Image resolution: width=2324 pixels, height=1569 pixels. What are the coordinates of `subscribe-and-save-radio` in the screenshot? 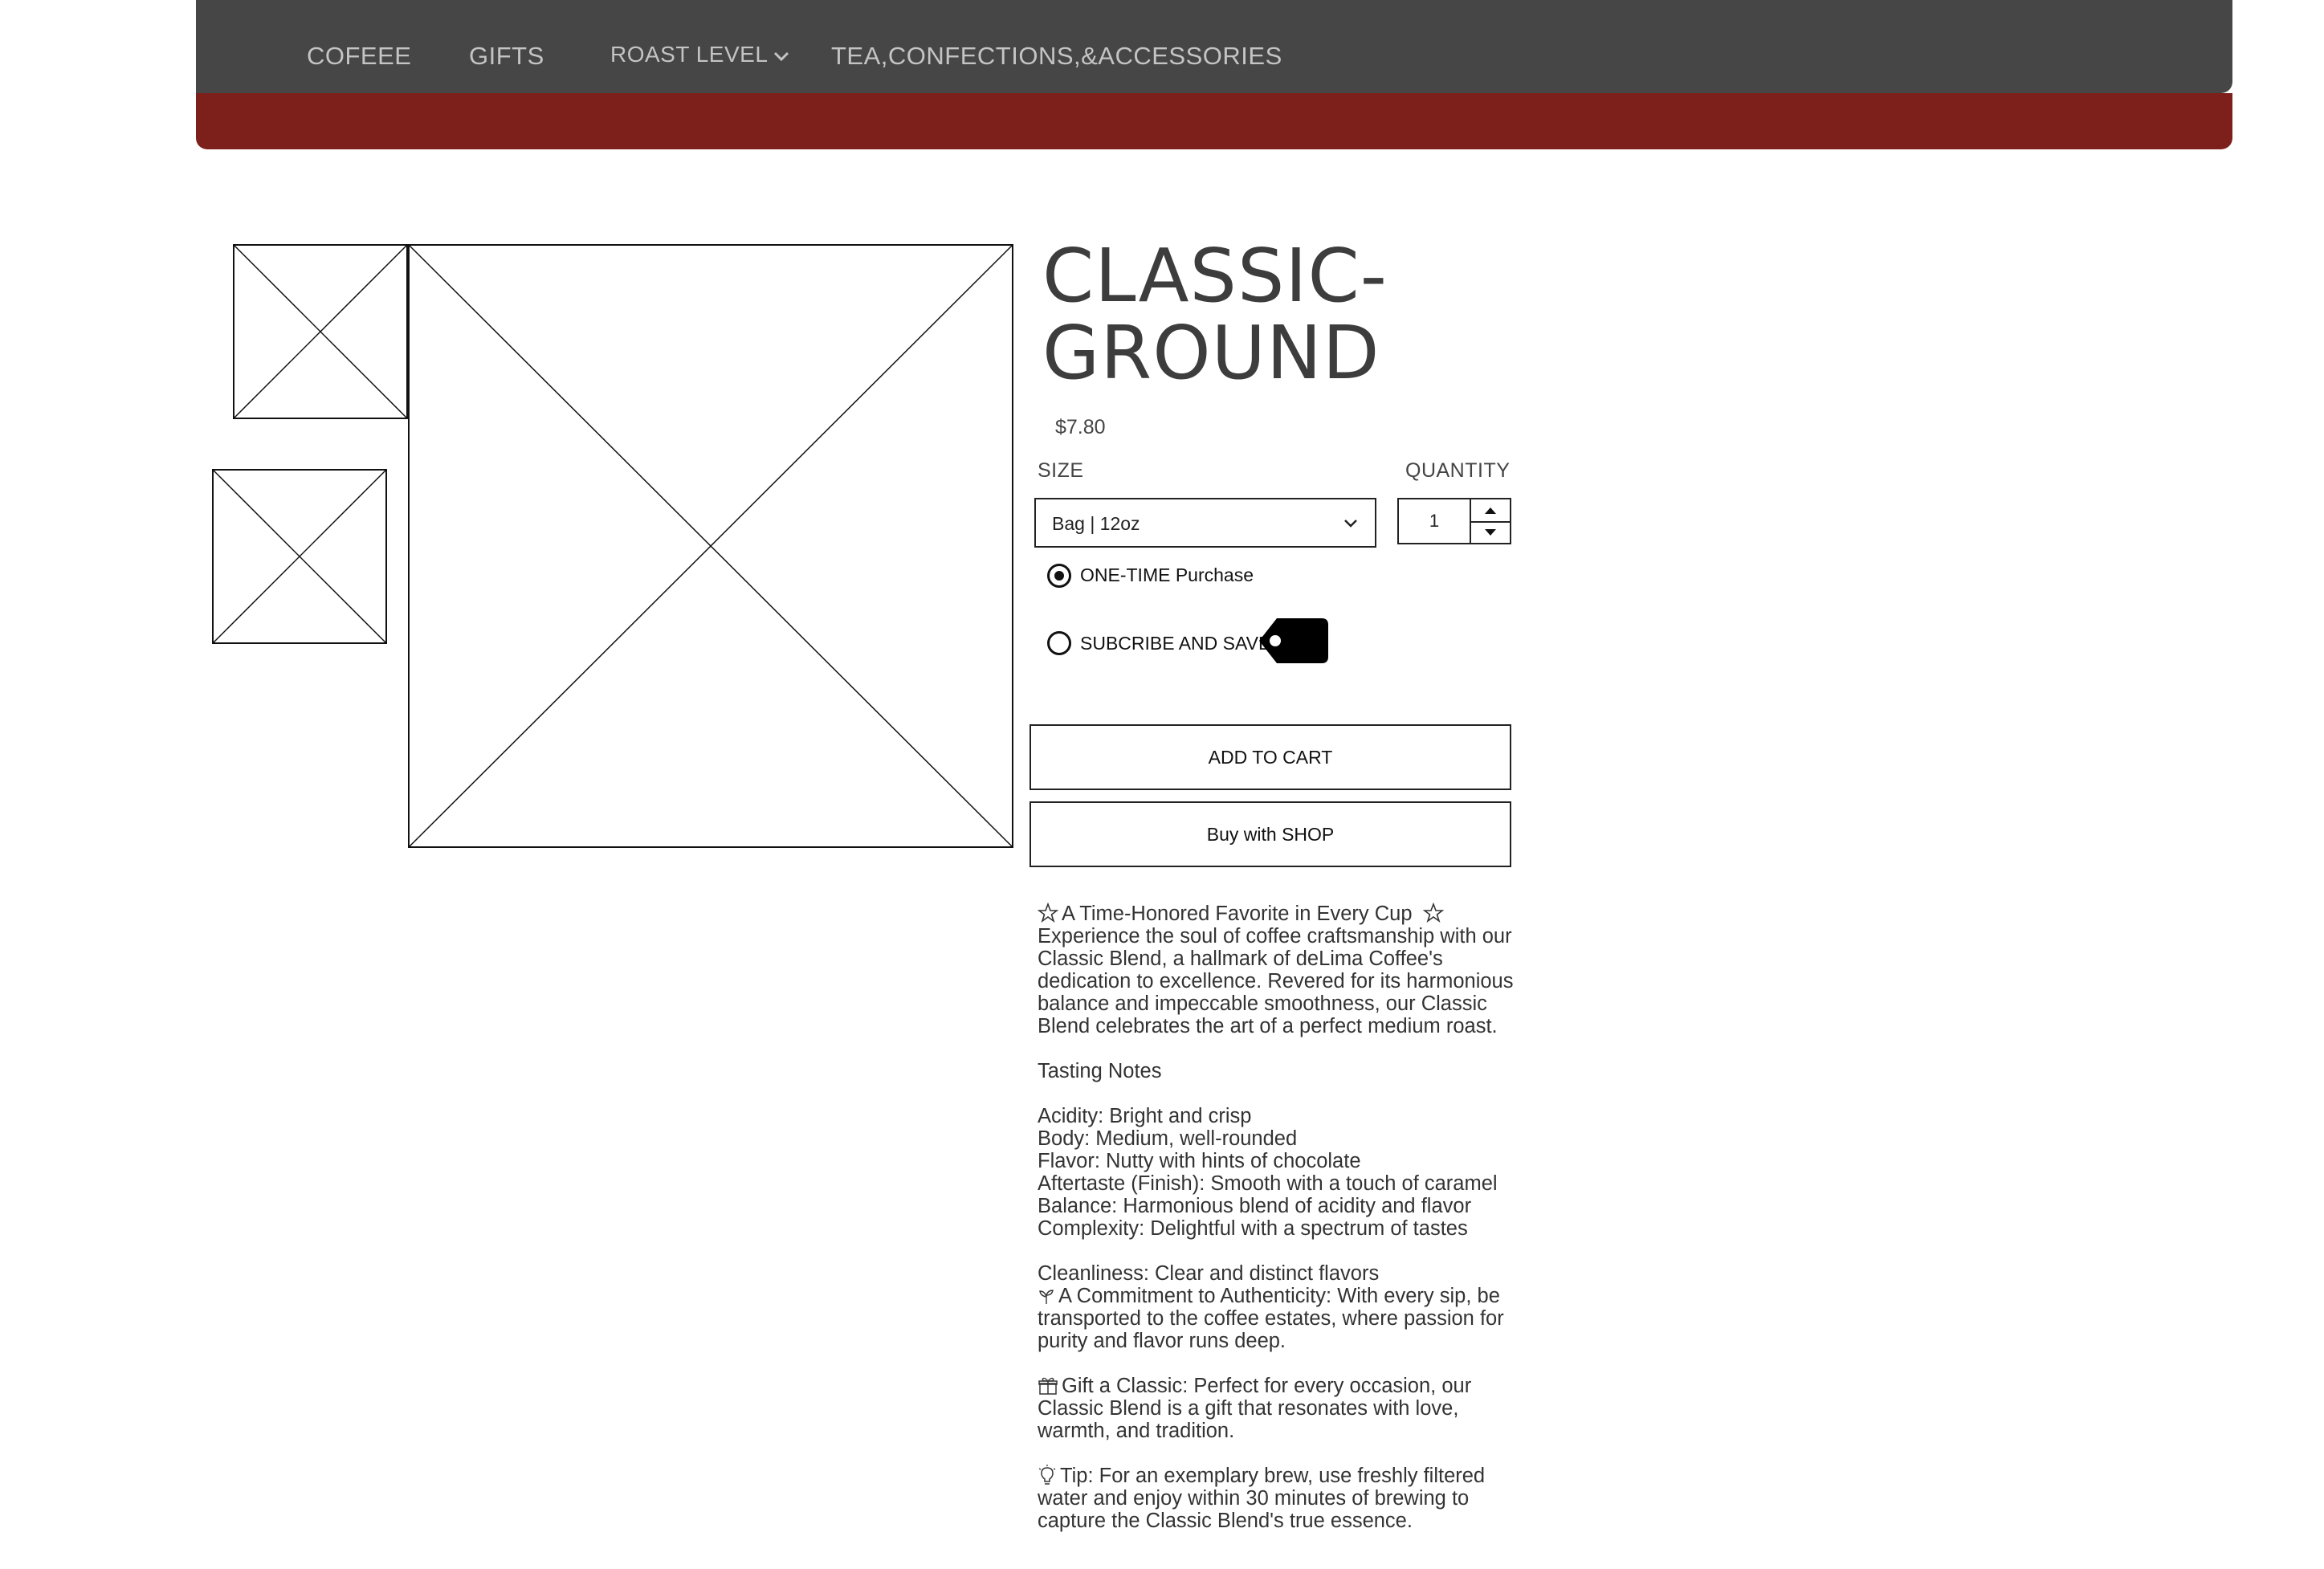 It's located at (1059, 643).